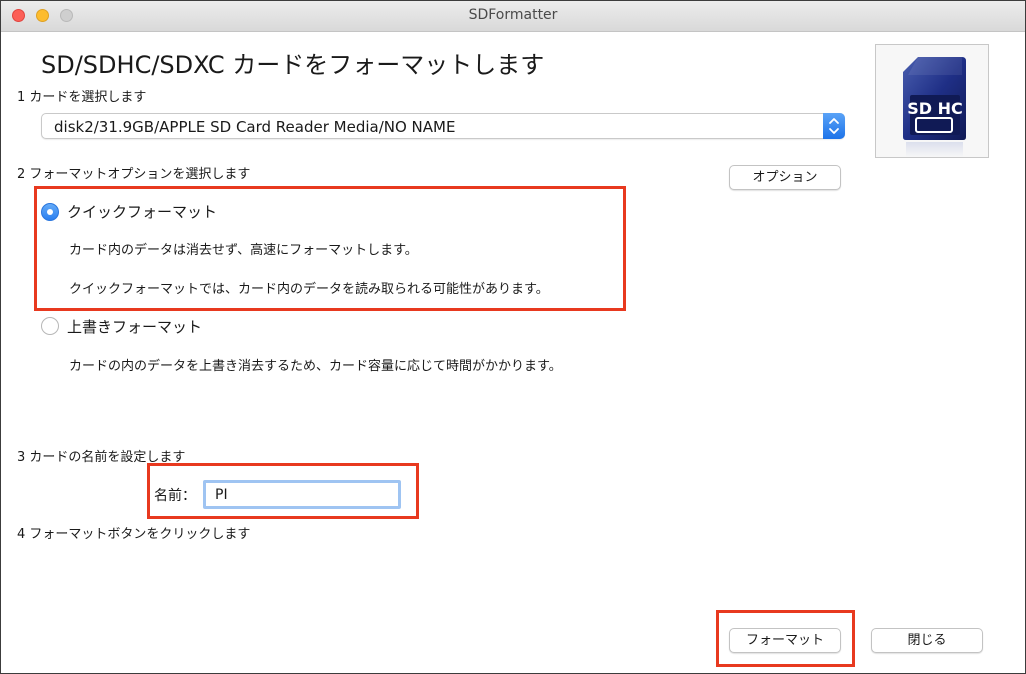  I want to click on overwrite-format-label: 上書きフォーマット, so click(134, 326).